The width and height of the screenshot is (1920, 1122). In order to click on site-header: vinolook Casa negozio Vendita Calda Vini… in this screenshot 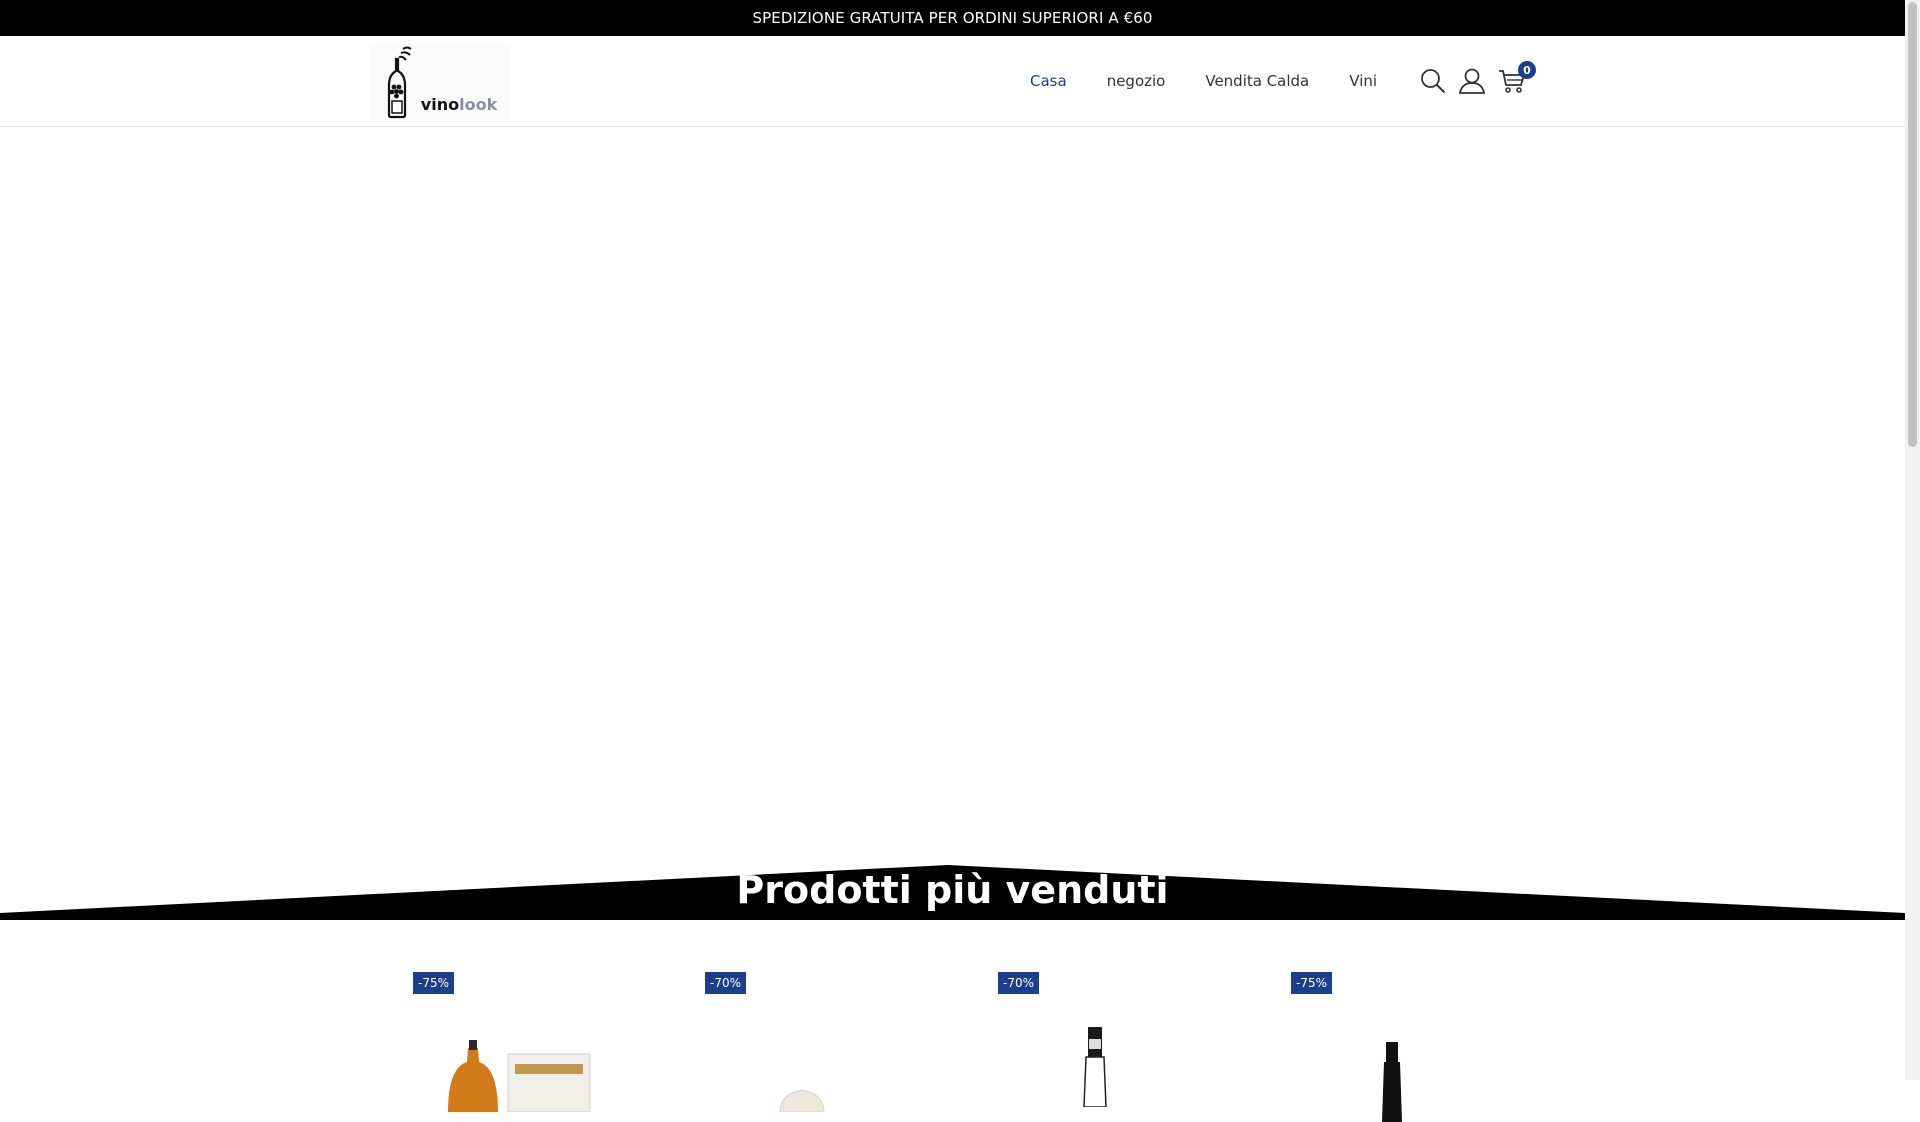, I will do `click(952, 81)`.